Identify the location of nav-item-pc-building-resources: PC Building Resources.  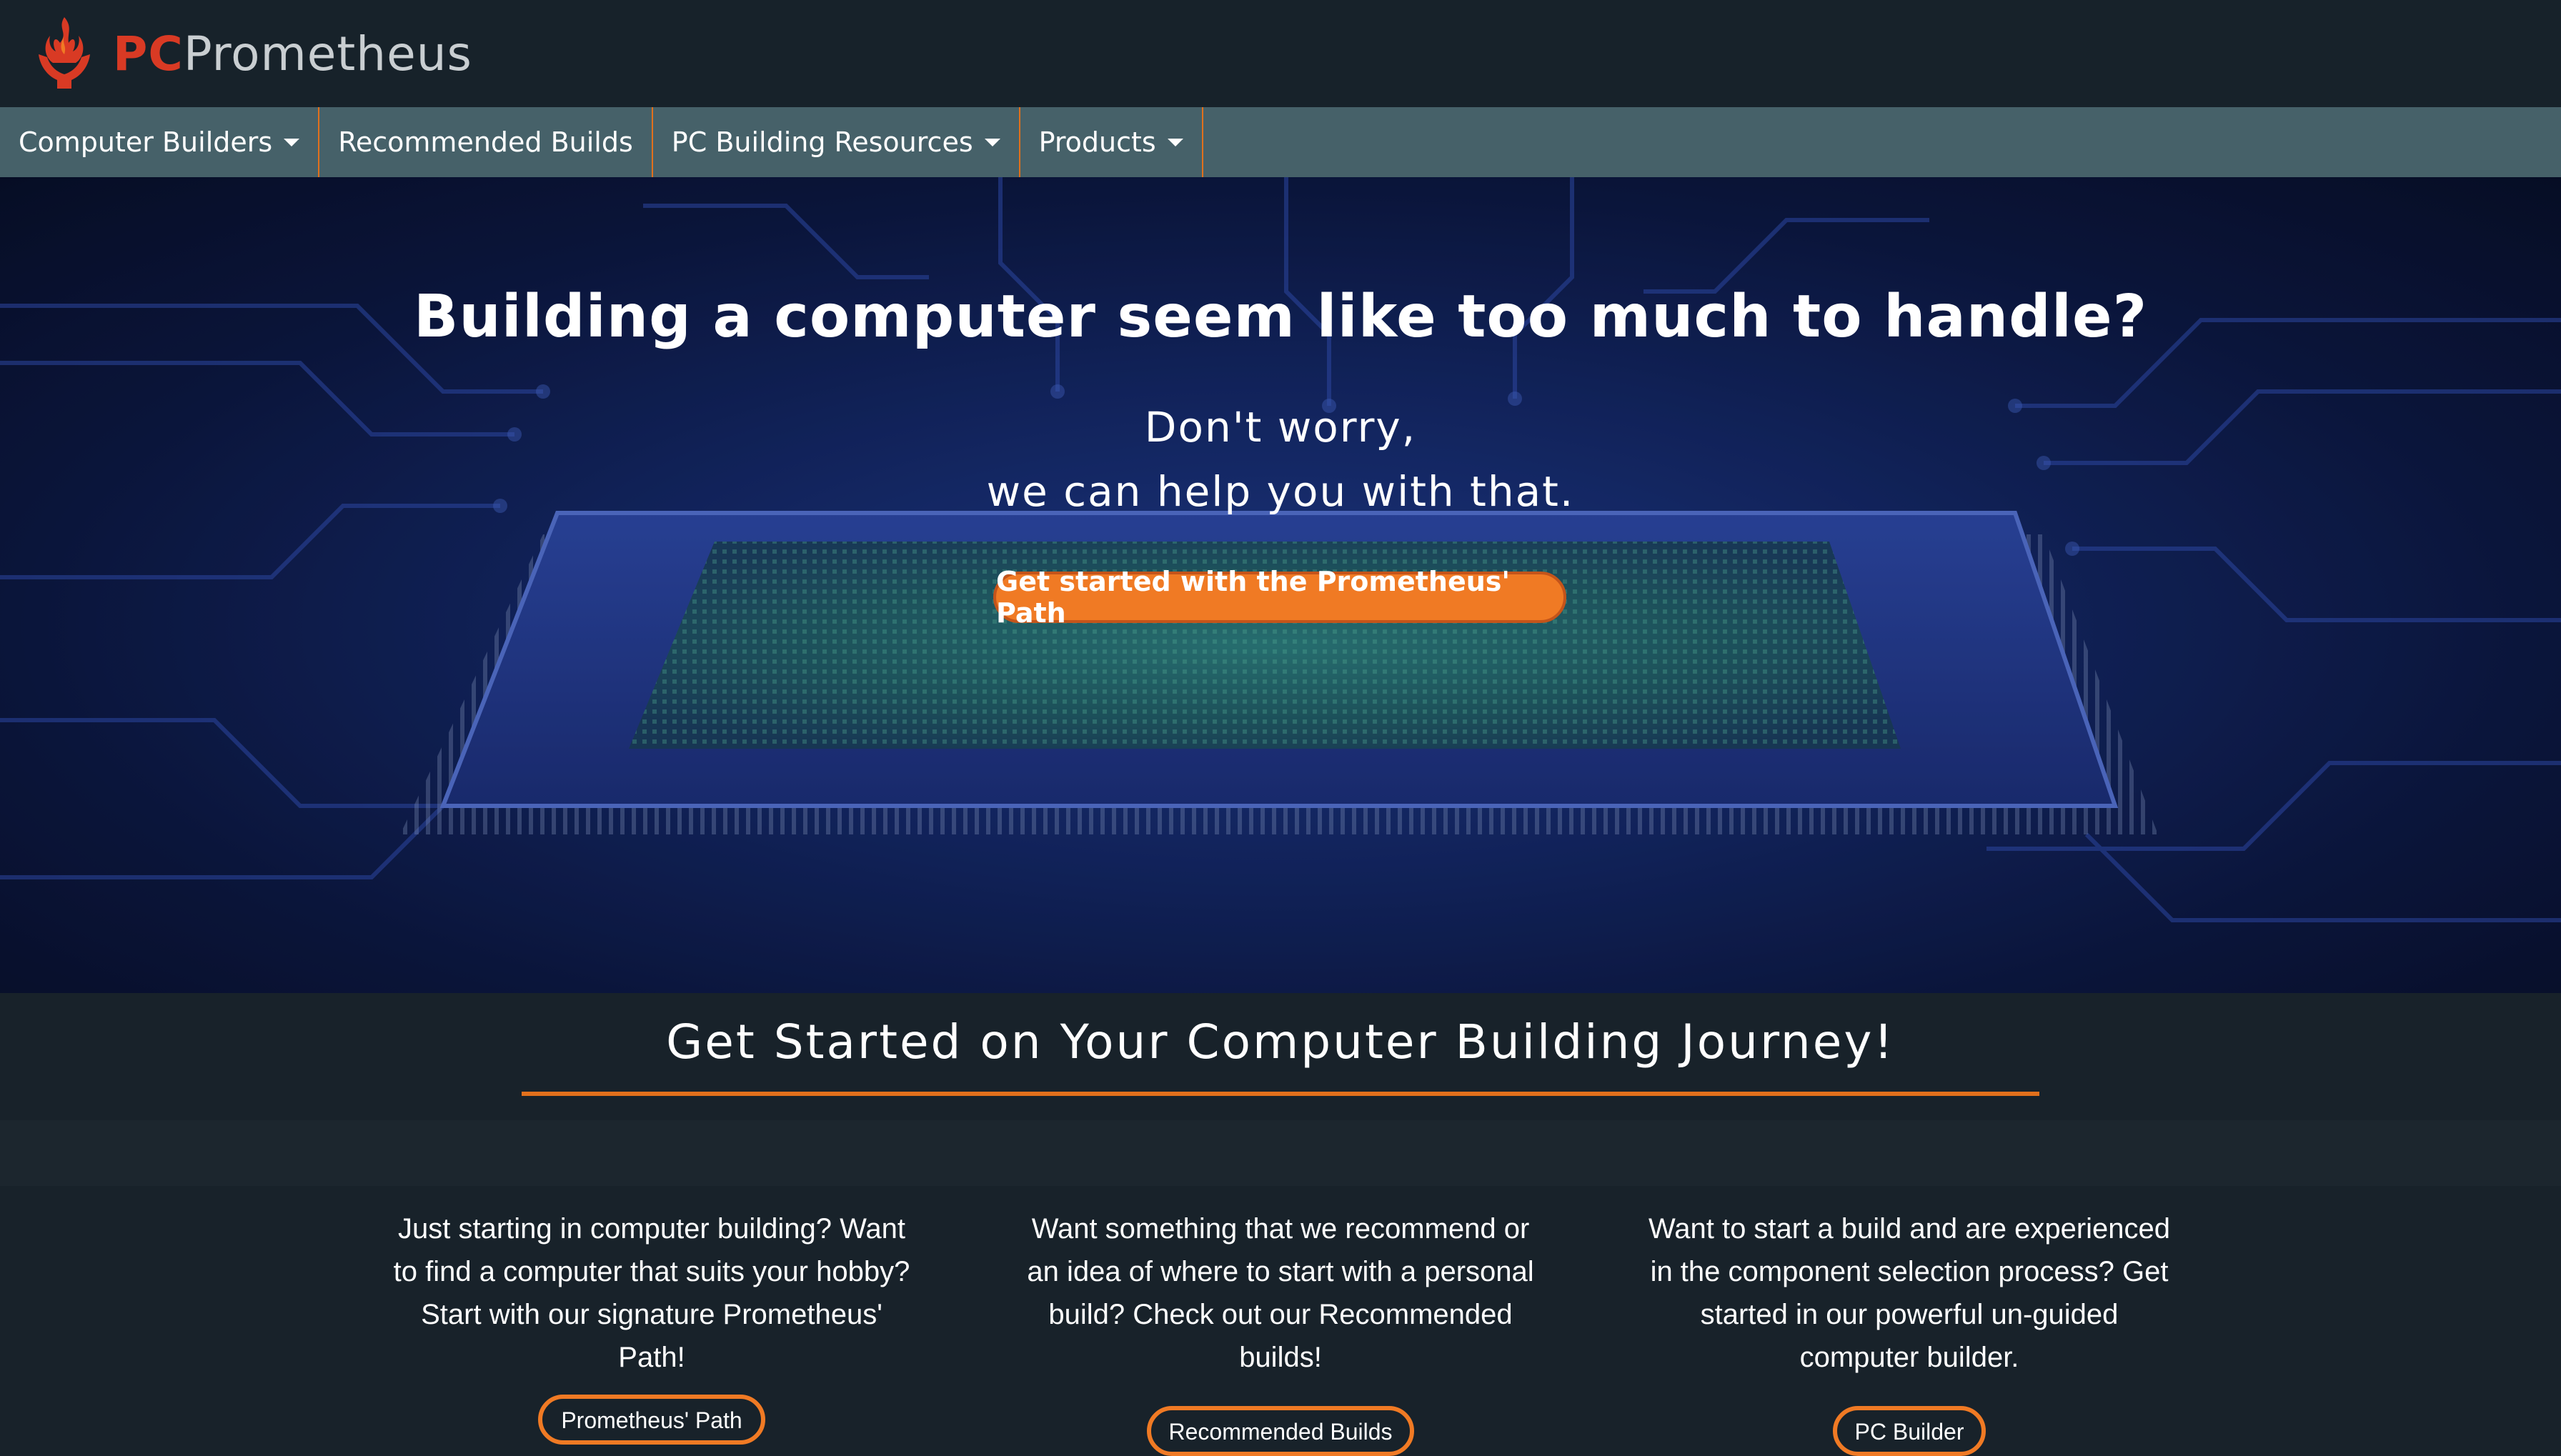
(836, 142).